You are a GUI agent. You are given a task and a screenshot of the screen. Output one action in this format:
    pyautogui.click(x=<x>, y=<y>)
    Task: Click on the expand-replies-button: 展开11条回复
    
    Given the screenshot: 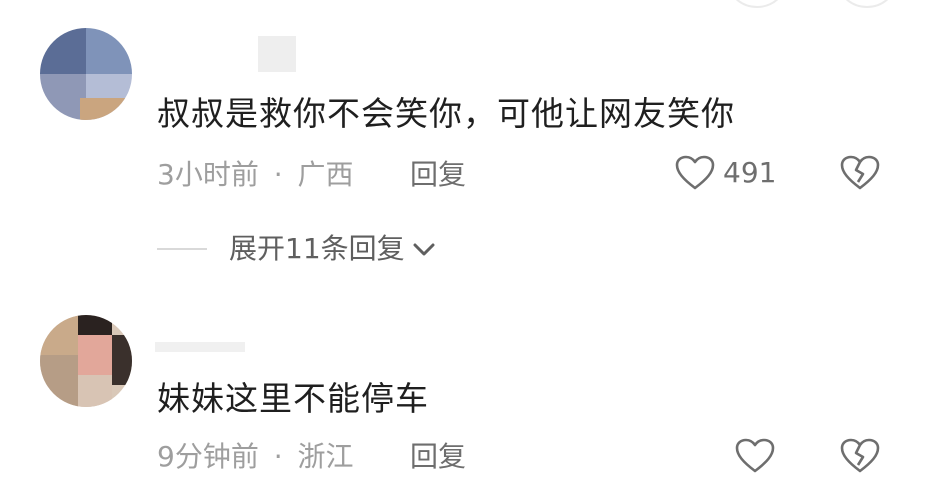 What is the action you would take?
    pyautogui.click(x=297, y=249)
    